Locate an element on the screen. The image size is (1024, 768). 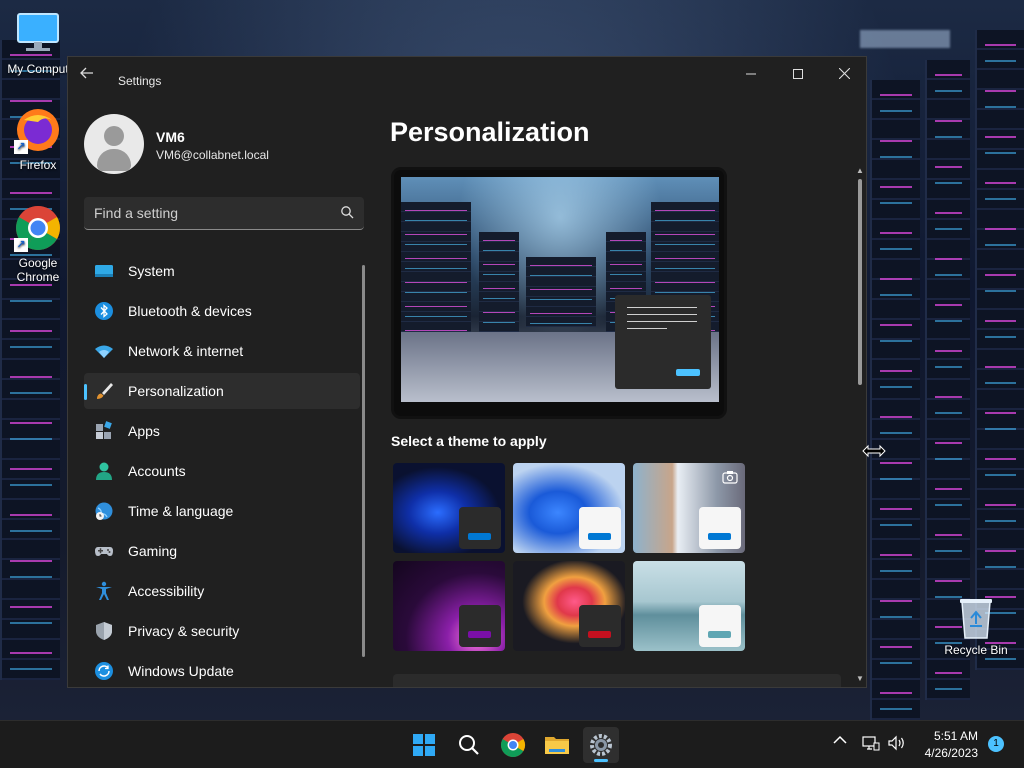
nav-item-label: Accessibility is located at coordinates (166, 591).